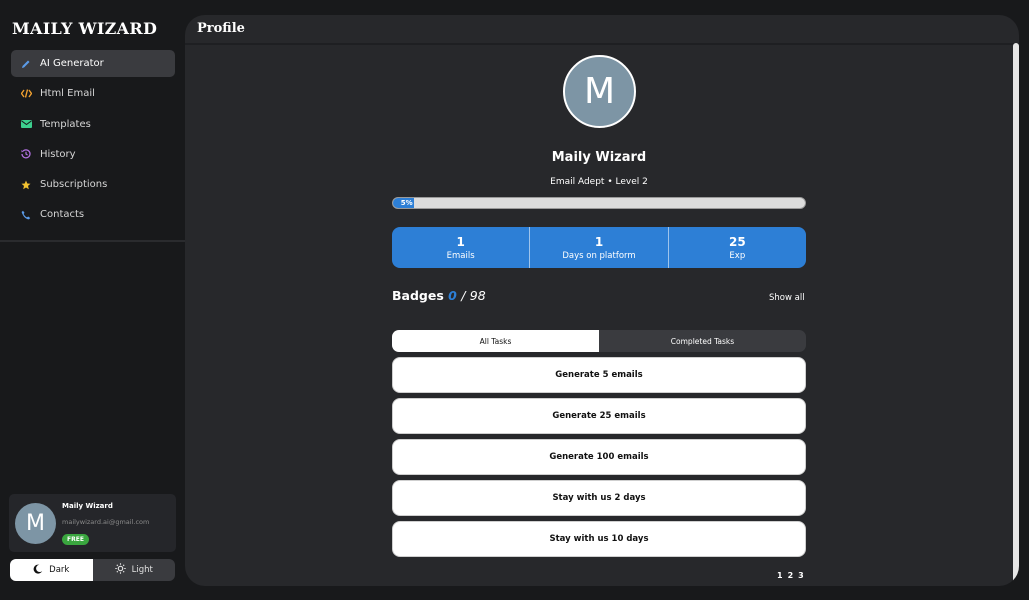 The height and width of the screenshot is (600, 1029). I want to click on user-email: mailywizard.ai@gmail.com, so click(106, 522).